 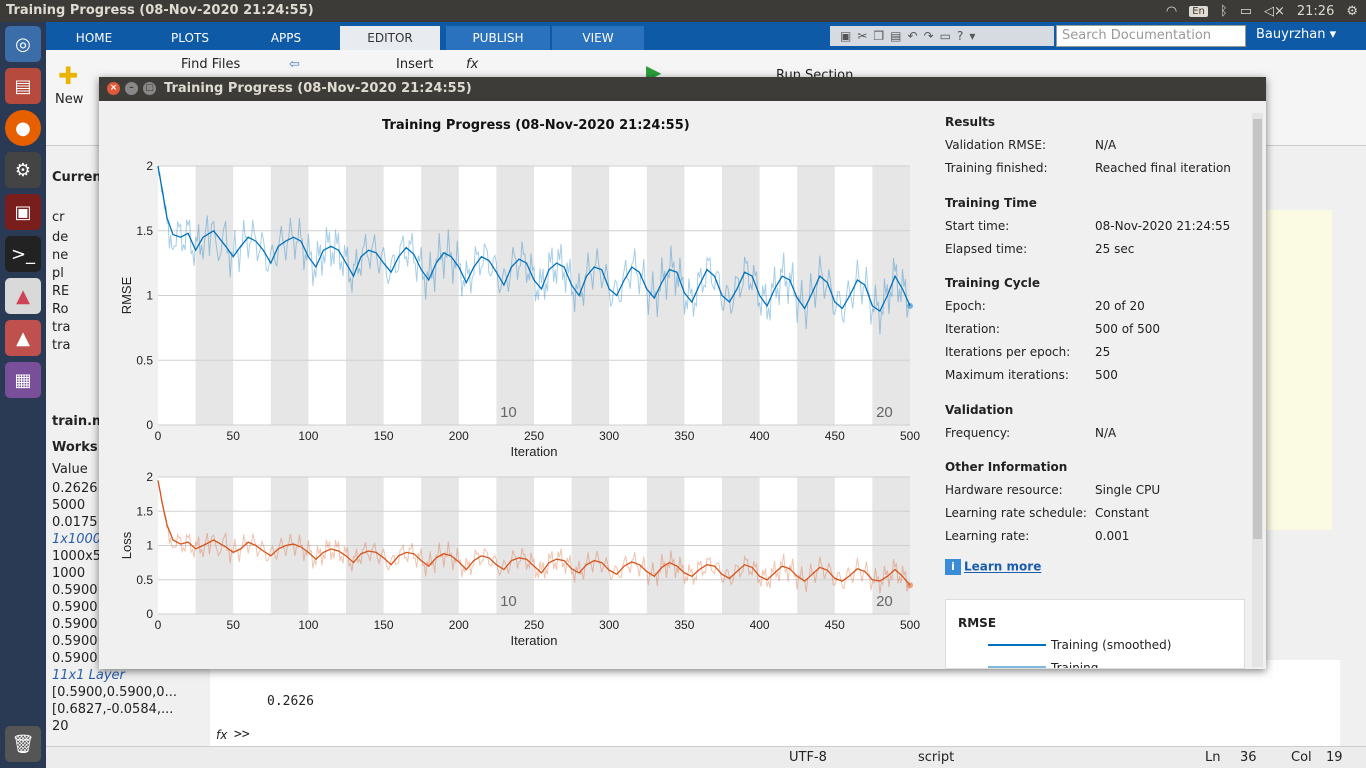 What do you see at coordinates (1352, 11) in the screenshot?
I see `settings-gear-icon: ⚙` at bounding box center [1352, 11].